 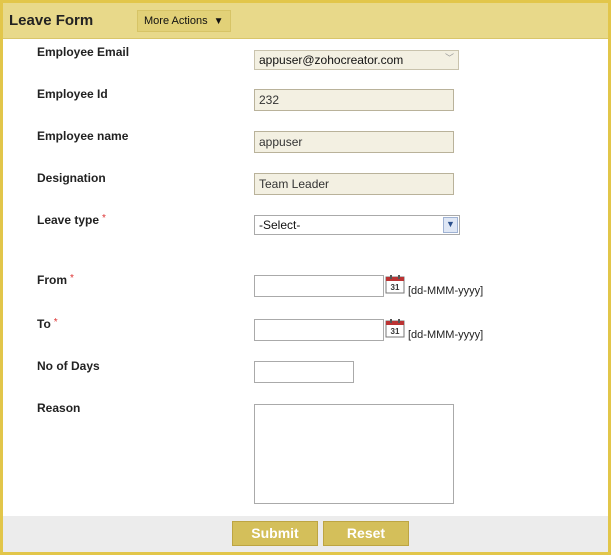 I want to click on employee-email-select: appuser@zohocreator.com ﹀, so click(x=356, y=60).